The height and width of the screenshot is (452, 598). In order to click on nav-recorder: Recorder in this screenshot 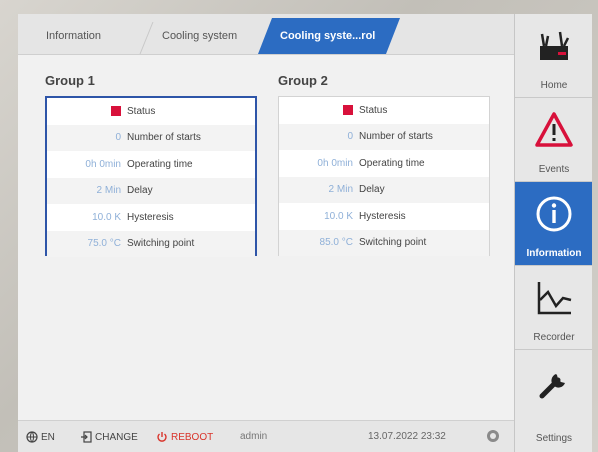, I will do `click(553, 308)`.